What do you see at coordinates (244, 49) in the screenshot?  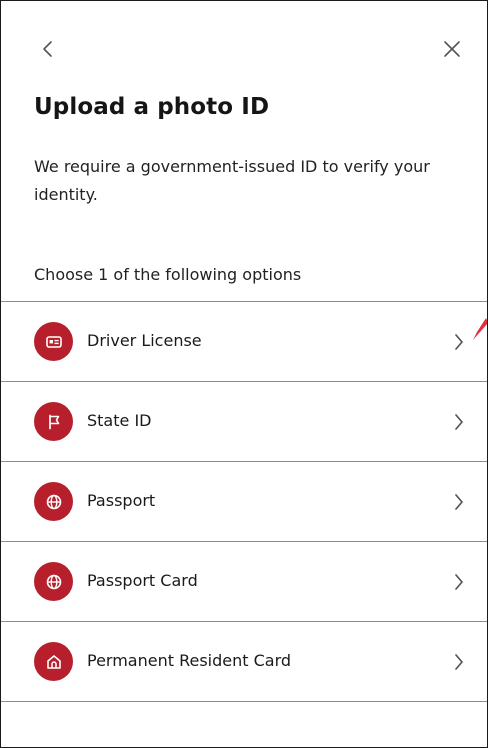 I see `top-nav` at bounding box center [244, 49].